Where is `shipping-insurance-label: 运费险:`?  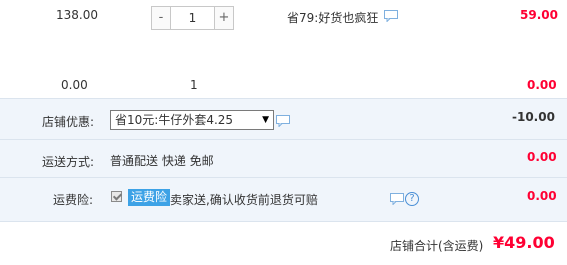
shipping-insurance-label: 运费险: is located at coordinates (73, 200).